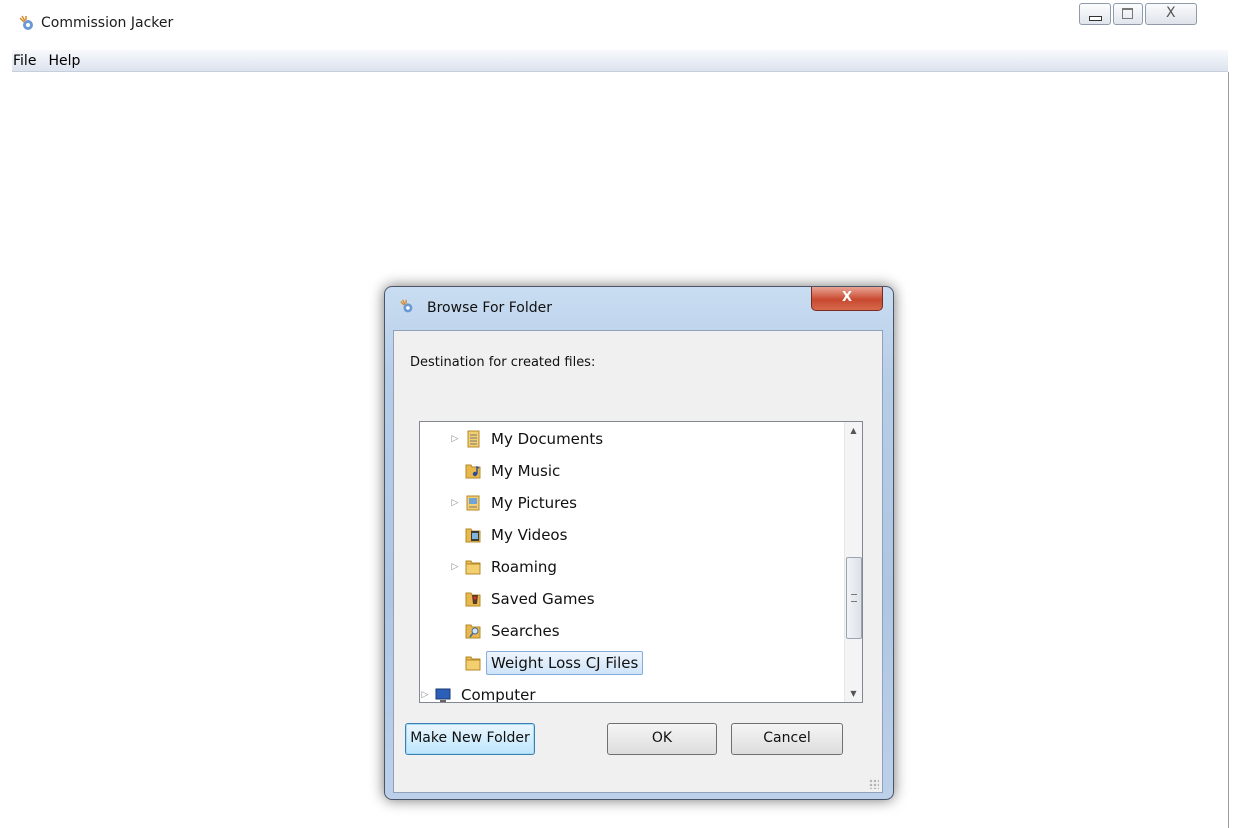 The height and width of the screenshot is (828, 1247). Describe the element at coordinates (498, 694) in the screenshot. I see `tree-item-label: Computer` at that location.